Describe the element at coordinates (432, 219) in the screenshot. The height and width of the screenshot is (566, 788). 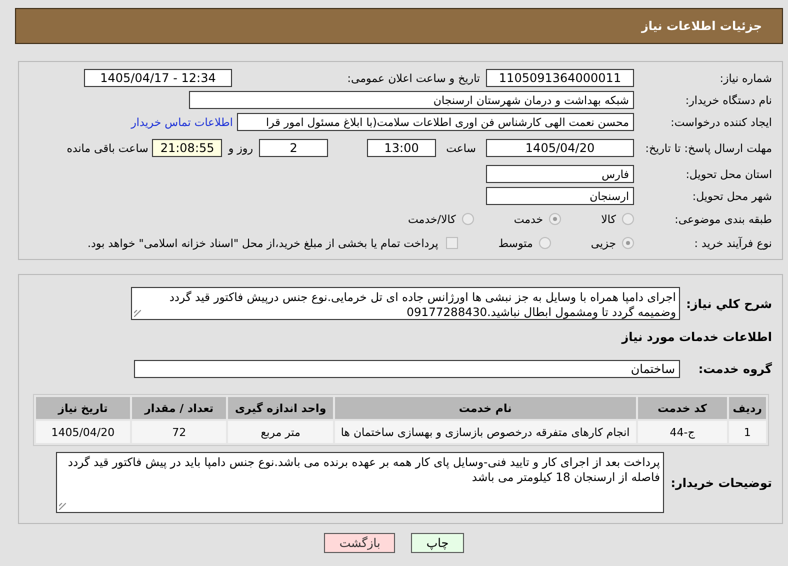
I see `radio-label: کالا/خدمت` at that location.